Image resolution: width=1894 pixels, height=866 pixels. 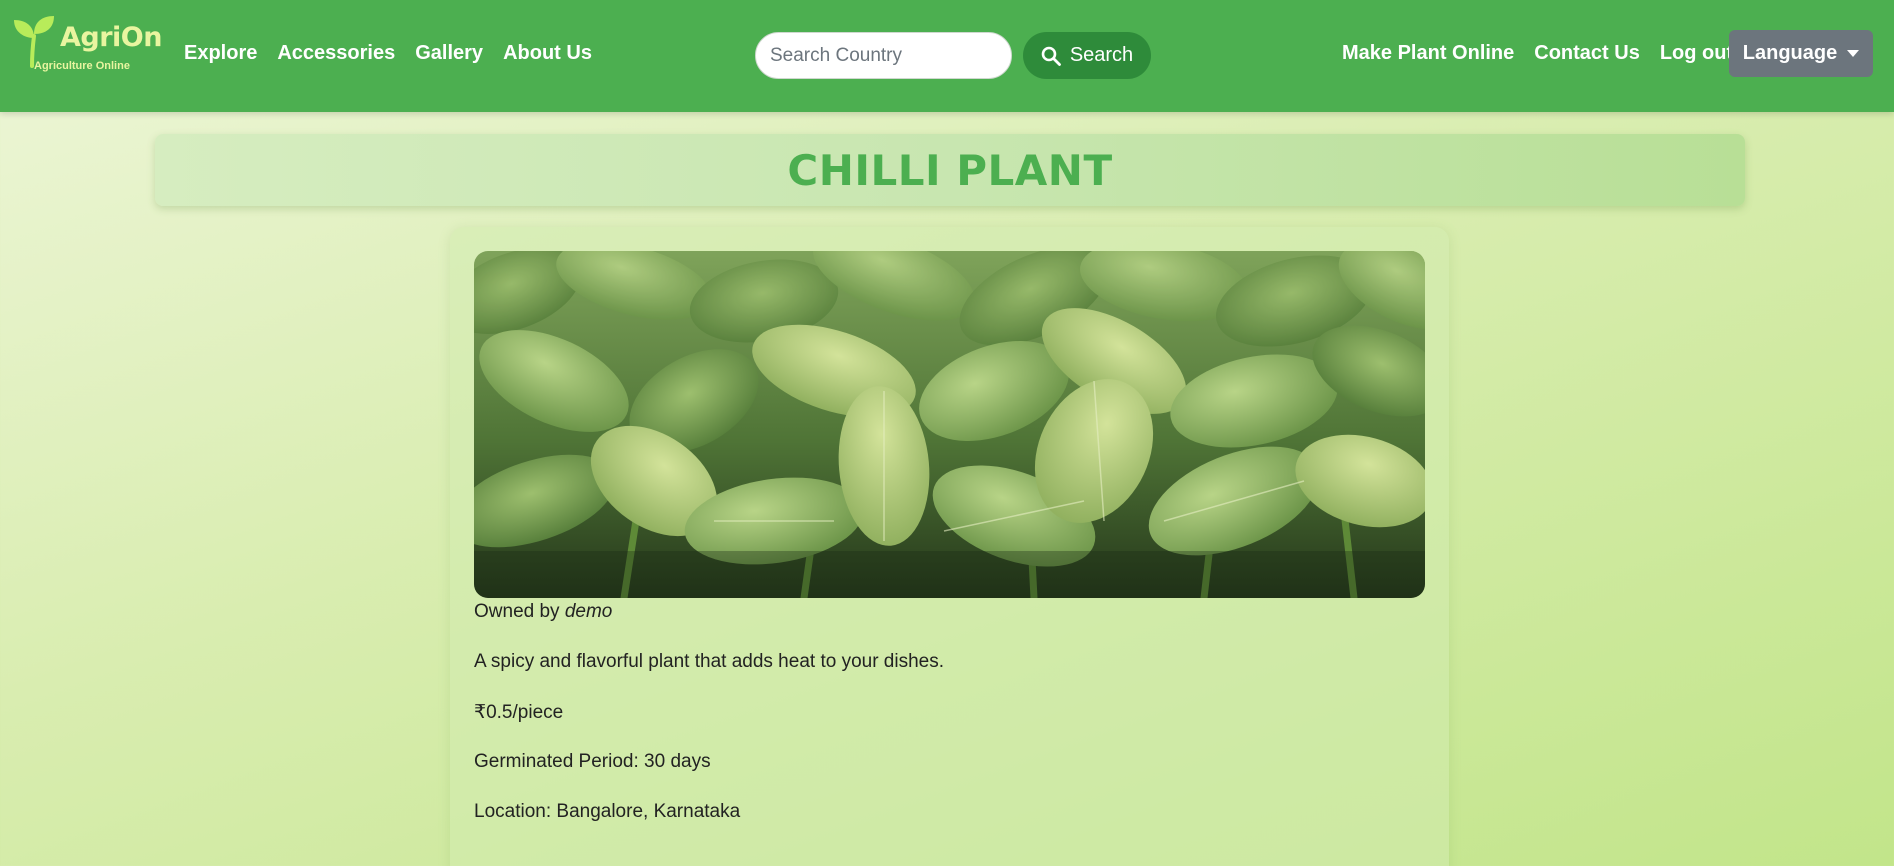 I want to click on nav-explore-link: Explore, so click(x=220, y=53).